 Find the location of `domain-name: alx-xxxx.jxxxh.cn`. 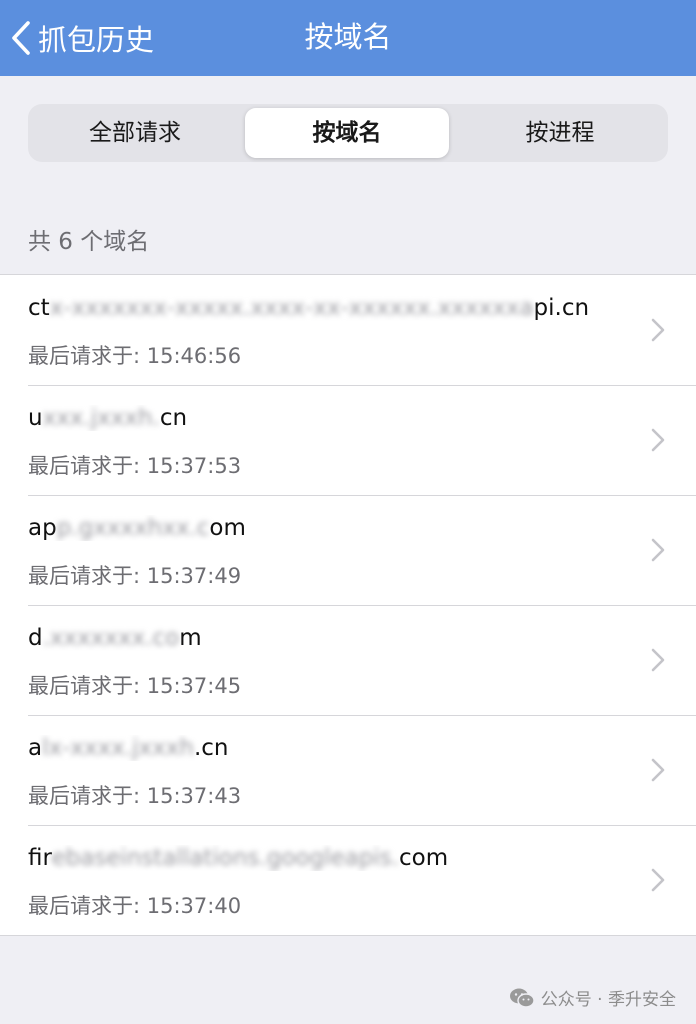

domain-name: alx-xxxx.jxxxh.cn is located at coordinates (128, 748).